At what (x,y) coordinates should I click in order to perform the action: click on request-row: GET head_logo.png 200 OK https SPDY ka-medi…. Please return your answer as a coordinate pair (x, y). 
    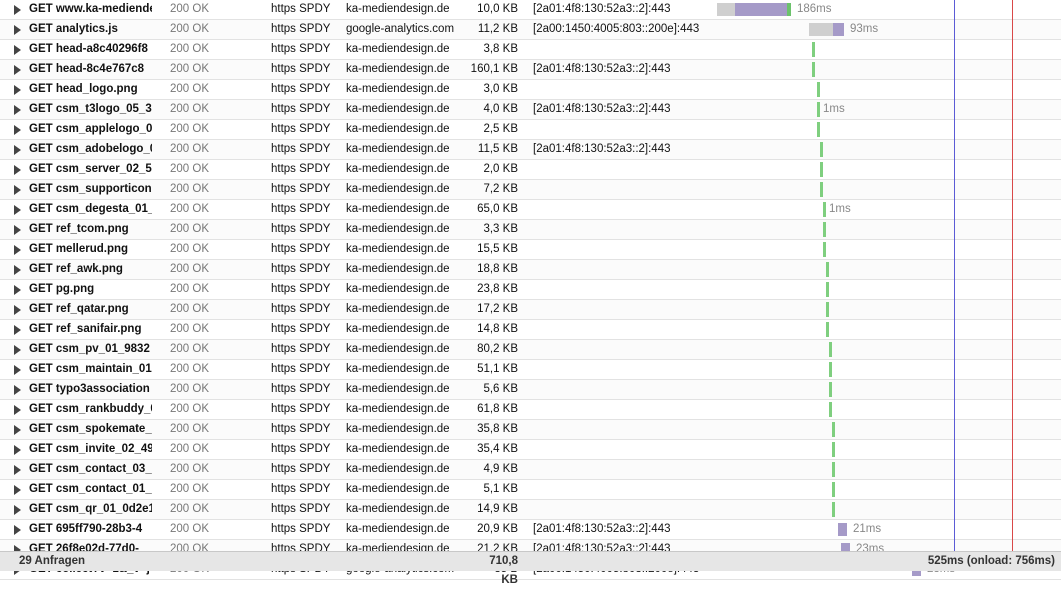
    Looking at the image, I should click on (530, 90).